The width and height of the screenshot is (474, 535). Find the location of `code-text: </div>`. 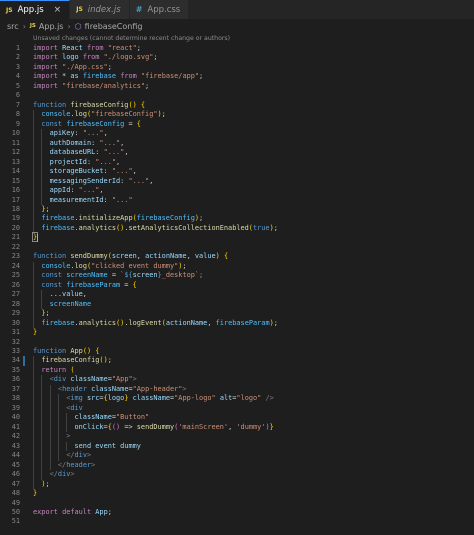

code-text: </div> is located at coordinates (62, 474).